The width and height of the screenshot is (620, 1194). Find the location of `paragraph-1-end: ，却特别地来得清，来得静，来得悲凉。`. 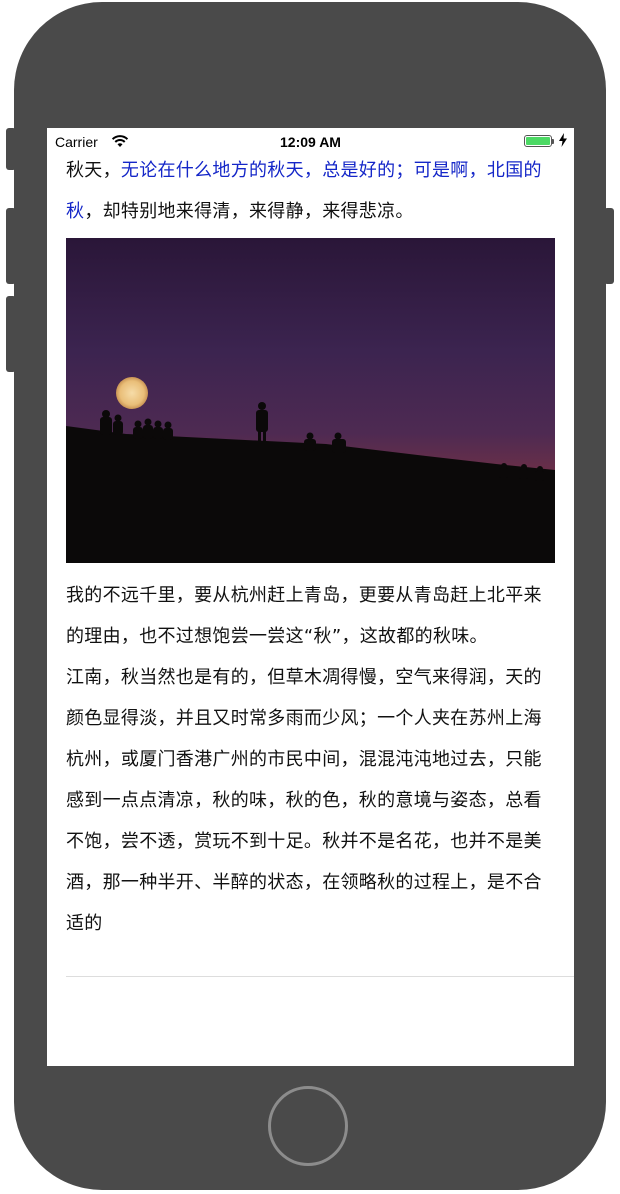

paragraph-1-end: ，却特别地来得清，来得静，来得悲凉。 is located at coordinates (249, 211).